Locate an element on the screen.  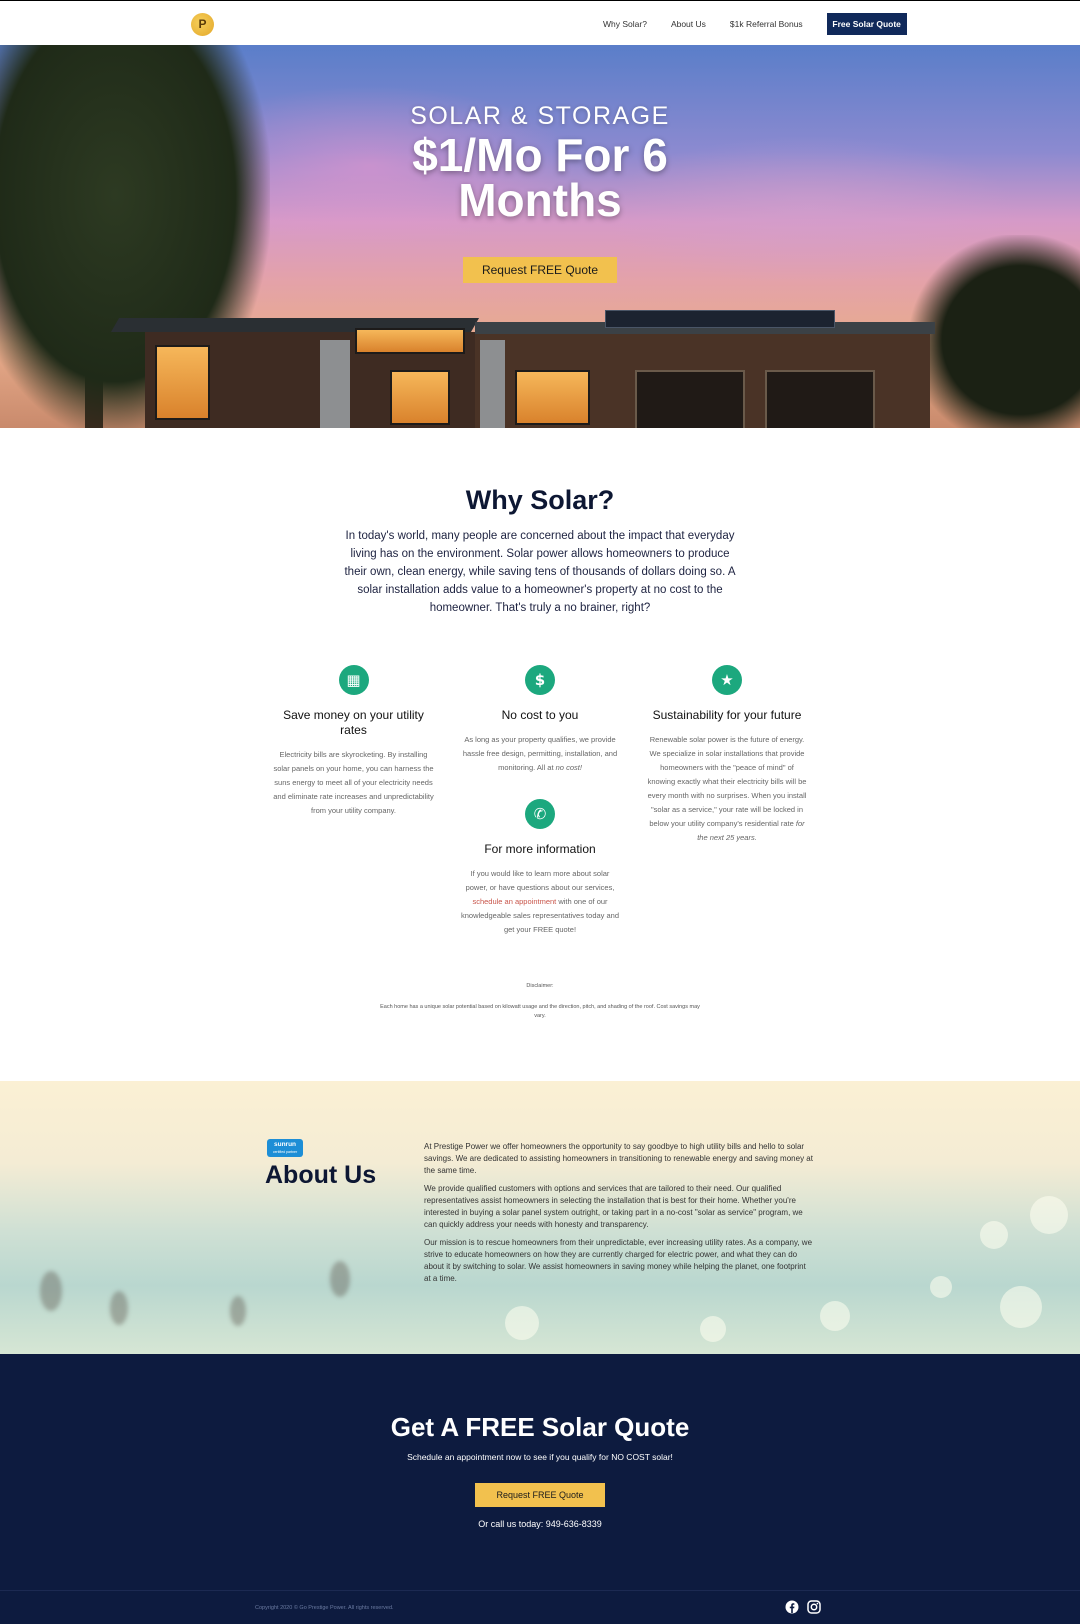
why-solar-heading: Why Solar? is located at coordinates (540, 500).